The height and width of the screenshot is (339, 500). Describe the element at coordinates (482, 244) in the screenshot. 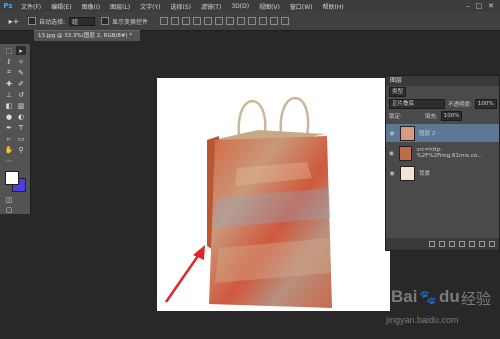

I see `new-layer-icon` at that location.